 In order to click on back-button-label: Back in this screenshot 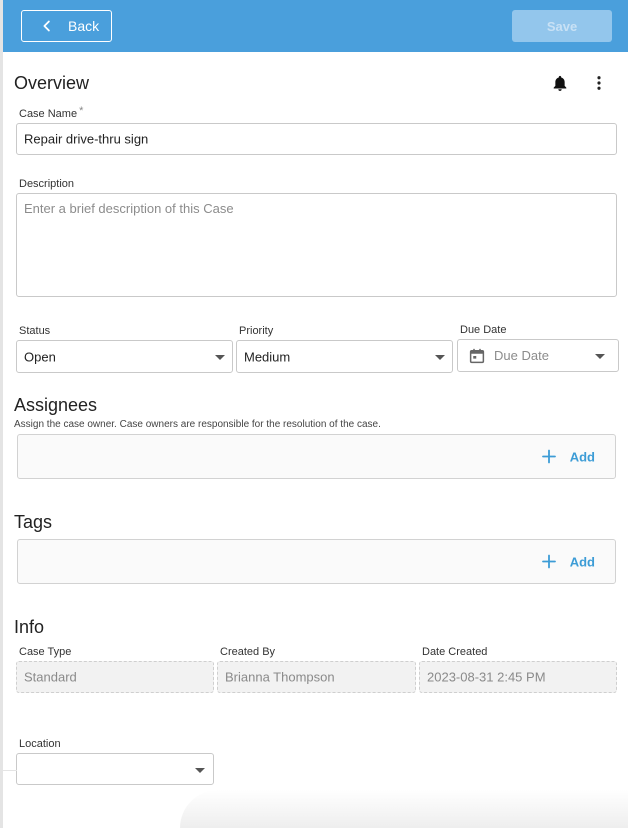, I will do `click(84, 26)`.